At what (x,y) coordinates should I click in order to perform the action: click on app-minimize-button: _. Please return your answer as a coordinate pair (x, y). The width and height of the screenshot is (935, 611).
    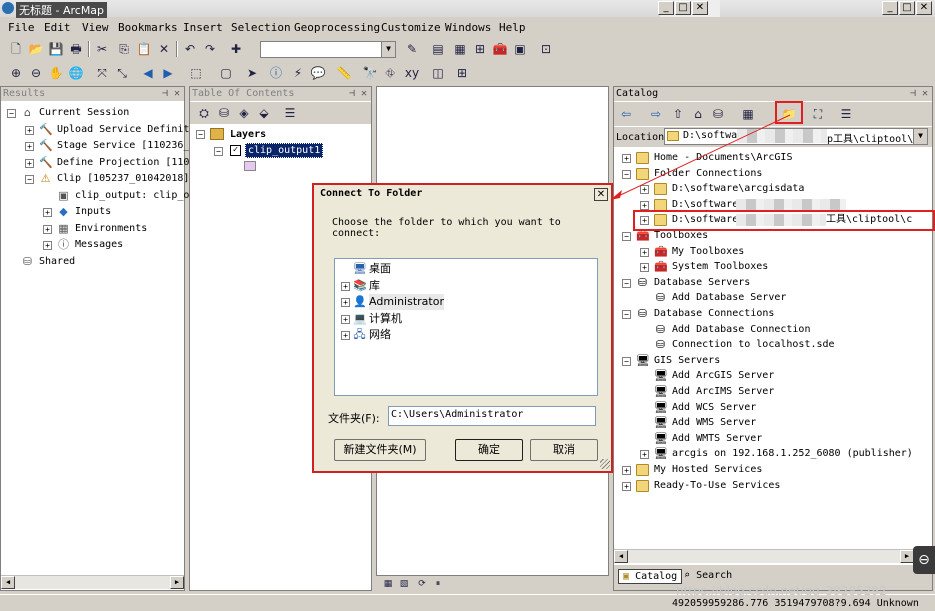
    Looking at the image, I should click on (890, 8).